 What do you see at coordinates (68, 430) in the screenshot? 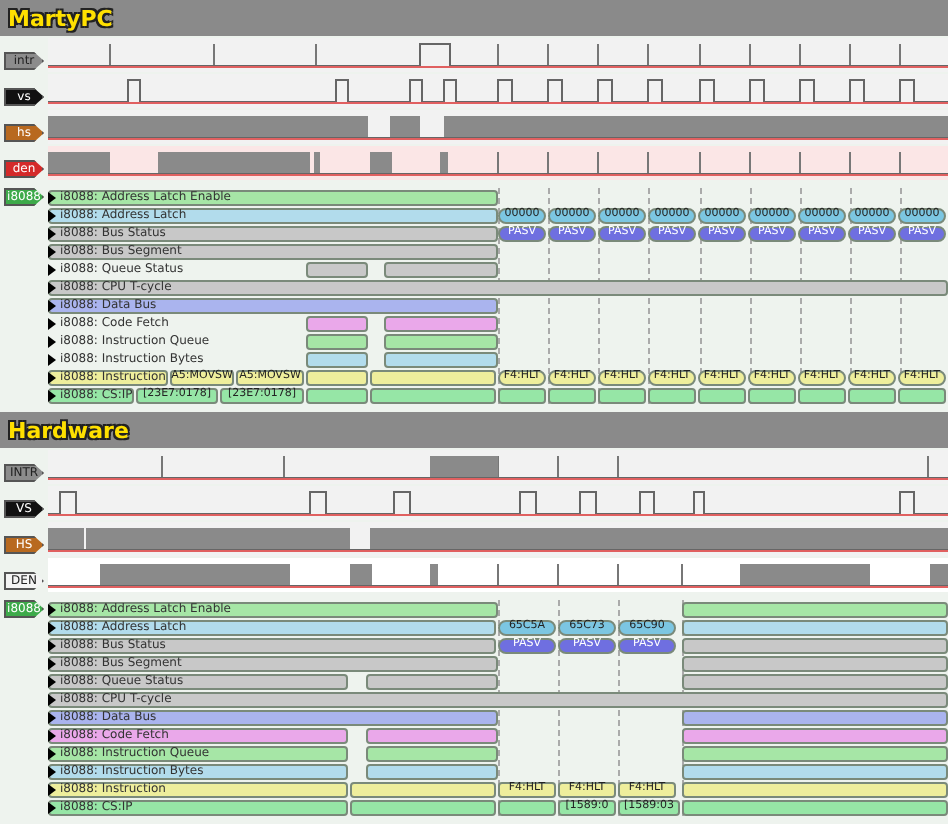
I see `panel-title: Hardware` at bounding box center [68, 430].